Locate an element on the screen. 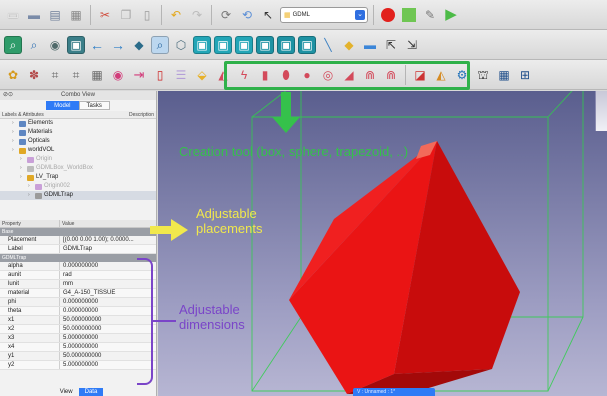 The width and height of the screenshot is (607, 396). redo-icon: ↷ is located at coordinates (197, 15).